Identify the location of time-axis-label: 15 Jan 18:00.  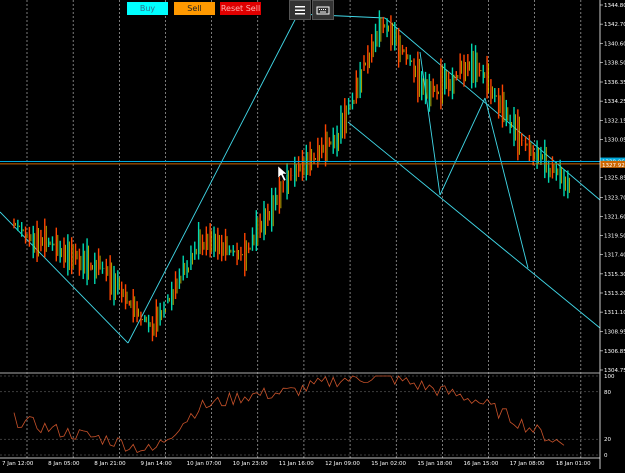
(434, 464).